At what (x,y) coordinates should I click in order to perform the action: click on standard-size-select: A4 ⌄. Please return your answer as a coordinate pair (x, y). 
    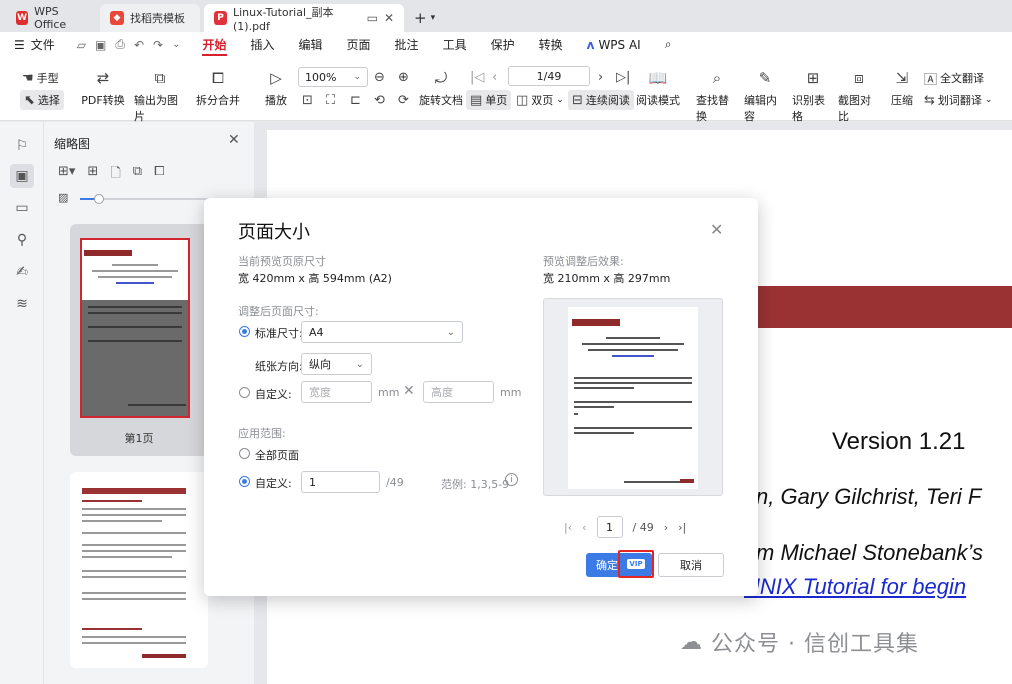
    Looking at the image, I should click on (382, 332).